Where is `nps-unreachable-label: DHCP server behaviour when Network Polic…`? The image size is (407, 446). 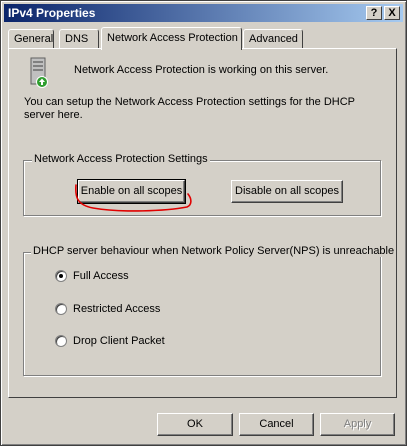 nps-unreachable-label: DHCP server behaviour when Network Polic… is located at coordinates (214, 251).